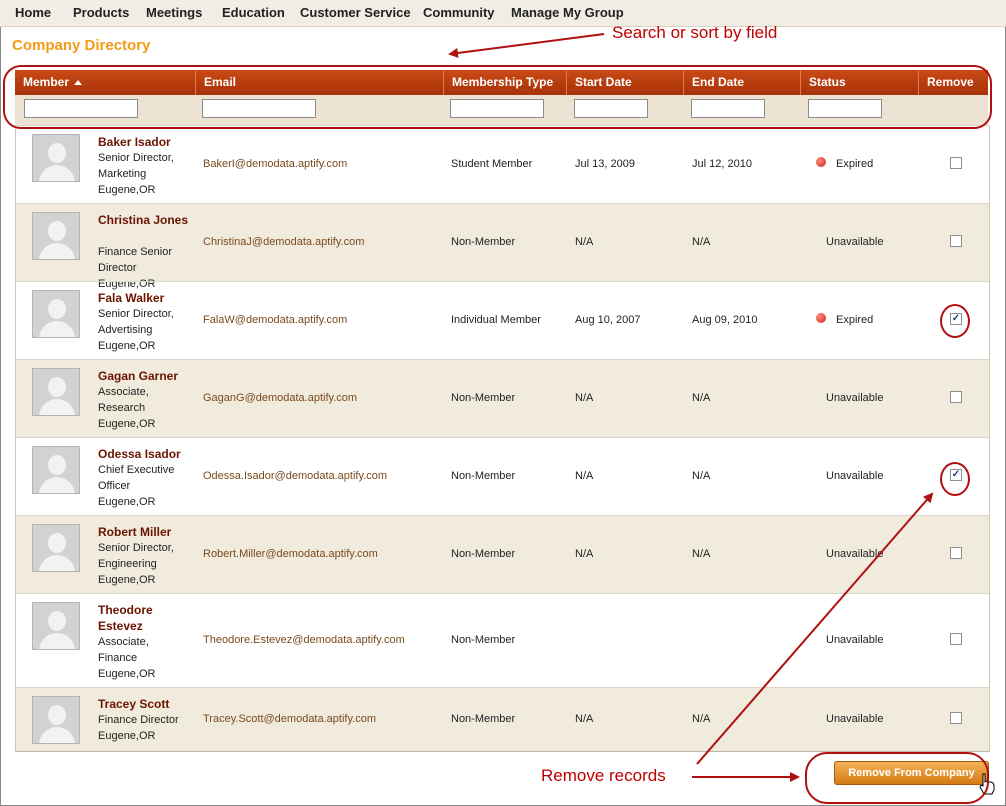 This screenshot has width=1006, height=806. I want to click on arrow-to-header, so click(526, 45).